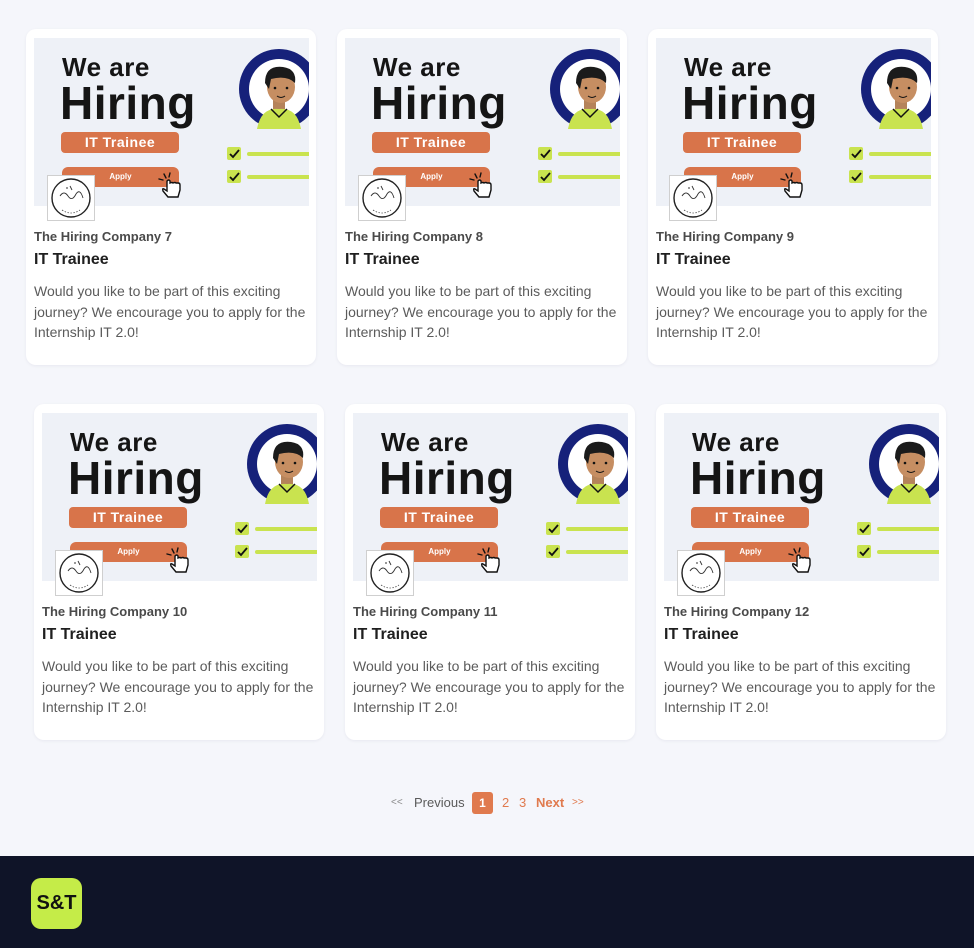 This screenshot has height=948, width=974. I want to click on page-1-link: 1, so click(482, 803).